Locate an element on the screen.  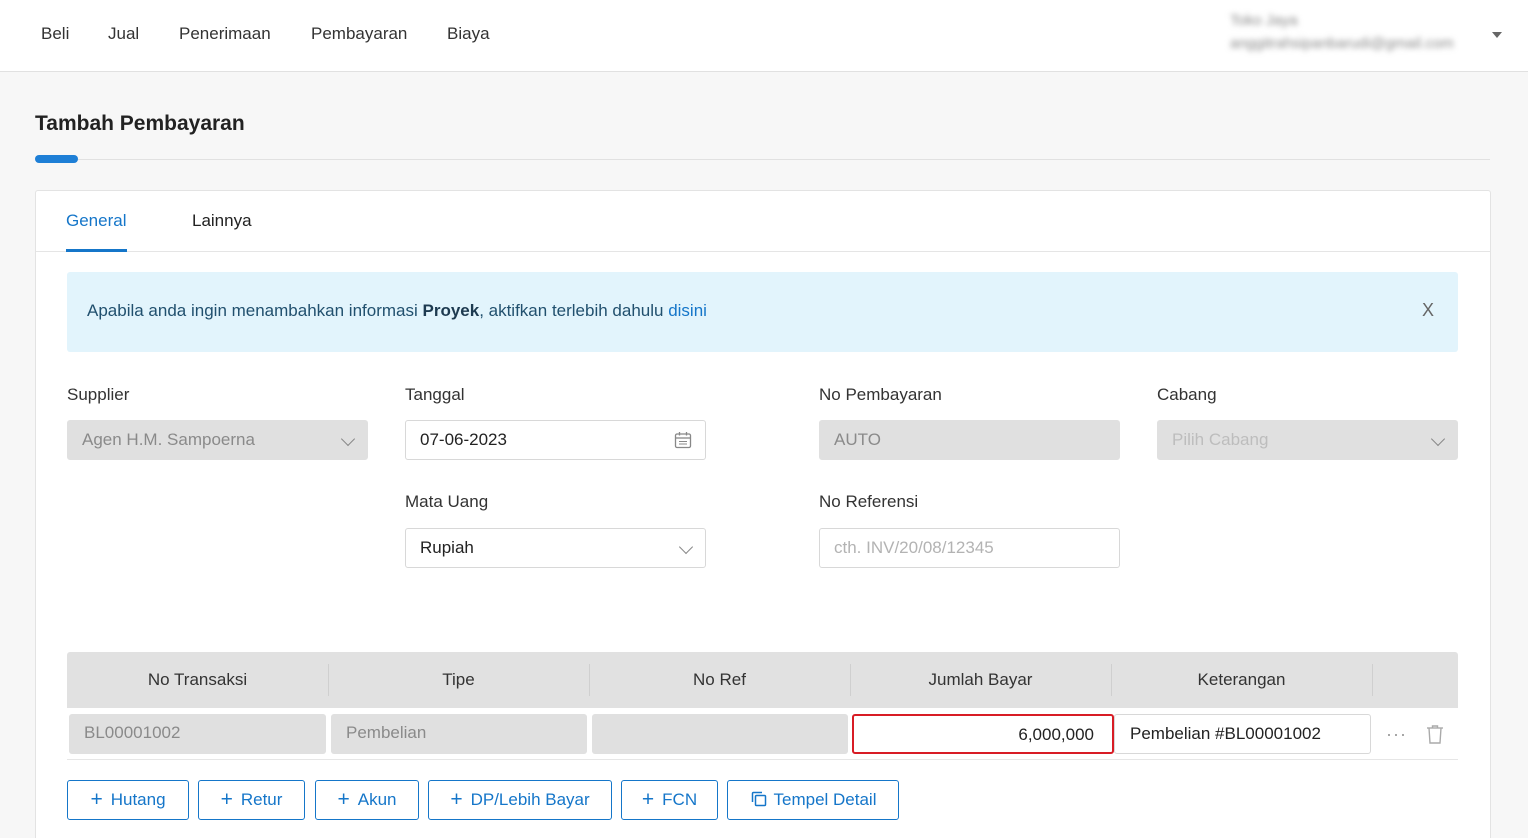
supplier-value: Agen H.M. Sampoerna is located at coordinates (168, 439).